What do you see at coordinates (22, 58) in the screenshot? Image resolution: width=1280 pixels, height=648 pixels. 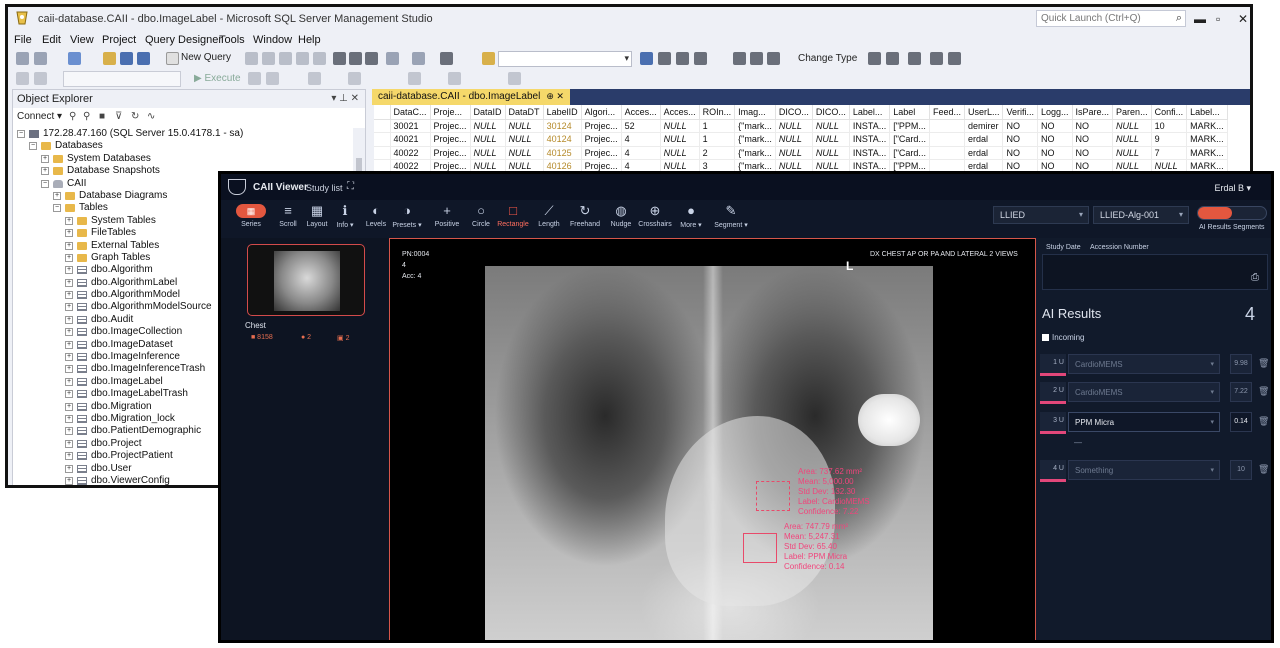 I see `back-icon` at bounding box center [22, 58].